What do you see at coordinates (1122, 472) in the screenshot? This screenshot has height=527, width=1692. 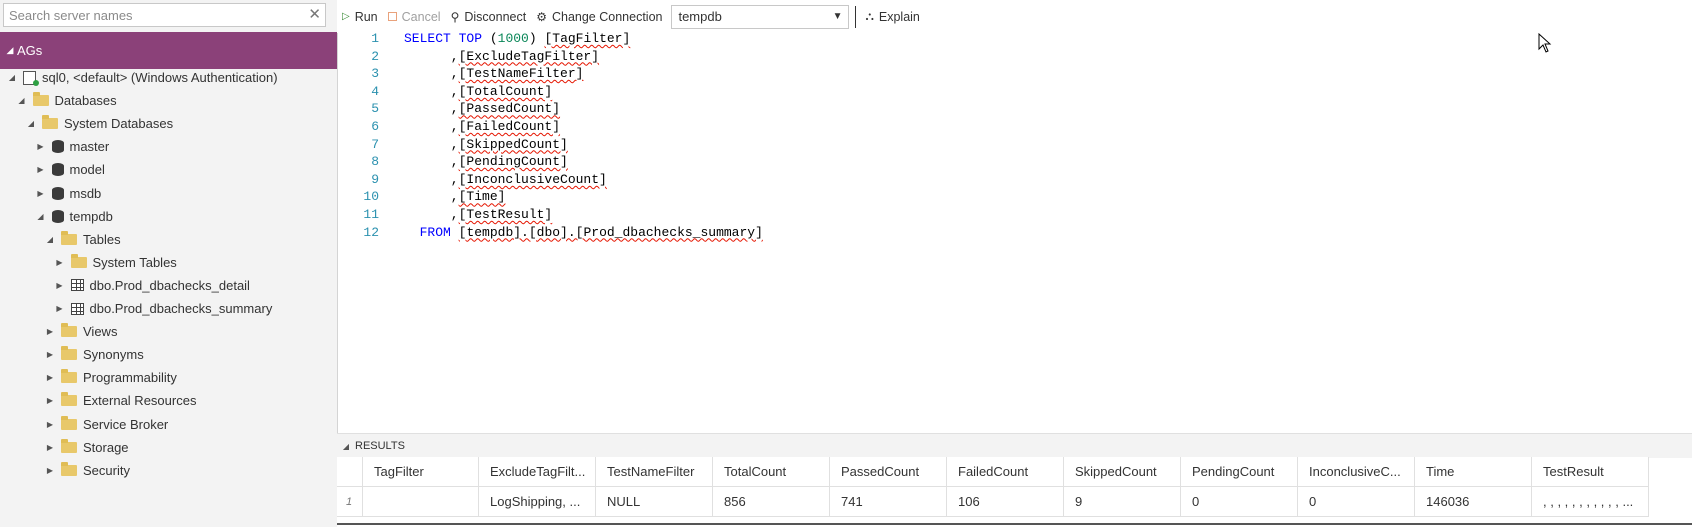 I see `column-header: SkippedCount` at bounding box center [1122, 472].